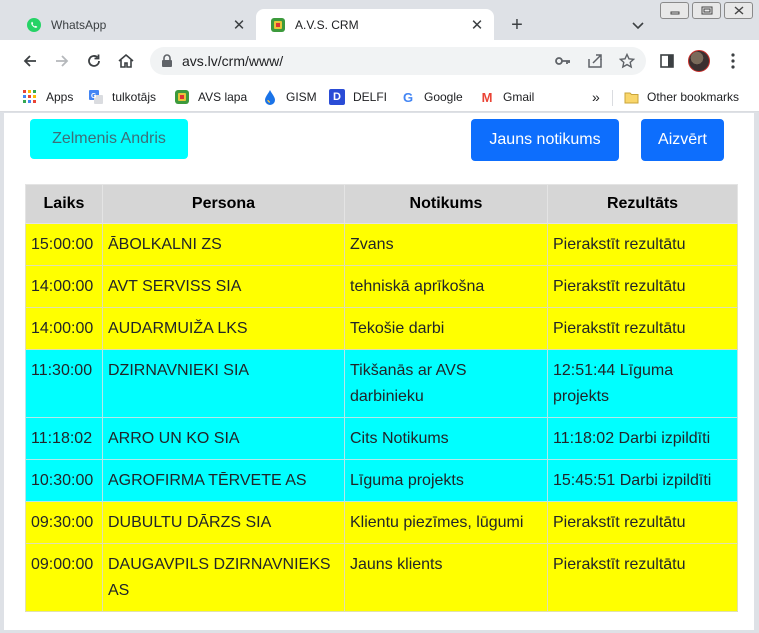 This screenshot has height=633, width=759. I want to click on forward-icon, so click(62, 61).